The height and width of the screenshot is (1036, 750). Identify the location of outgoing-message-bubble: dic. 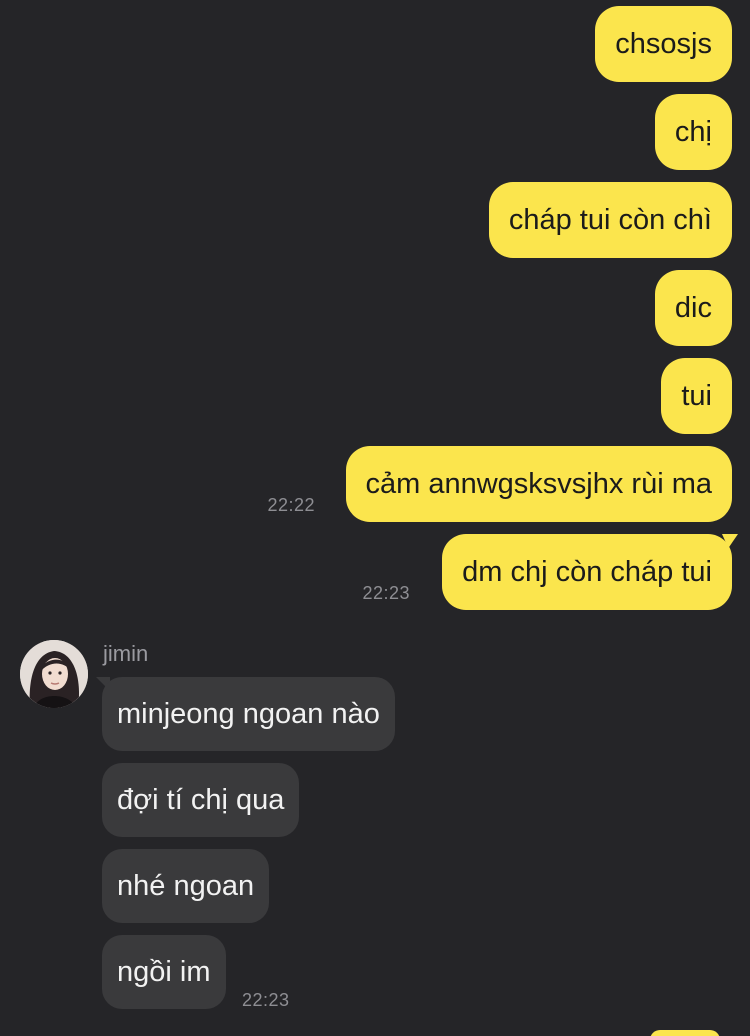
(693, 308).